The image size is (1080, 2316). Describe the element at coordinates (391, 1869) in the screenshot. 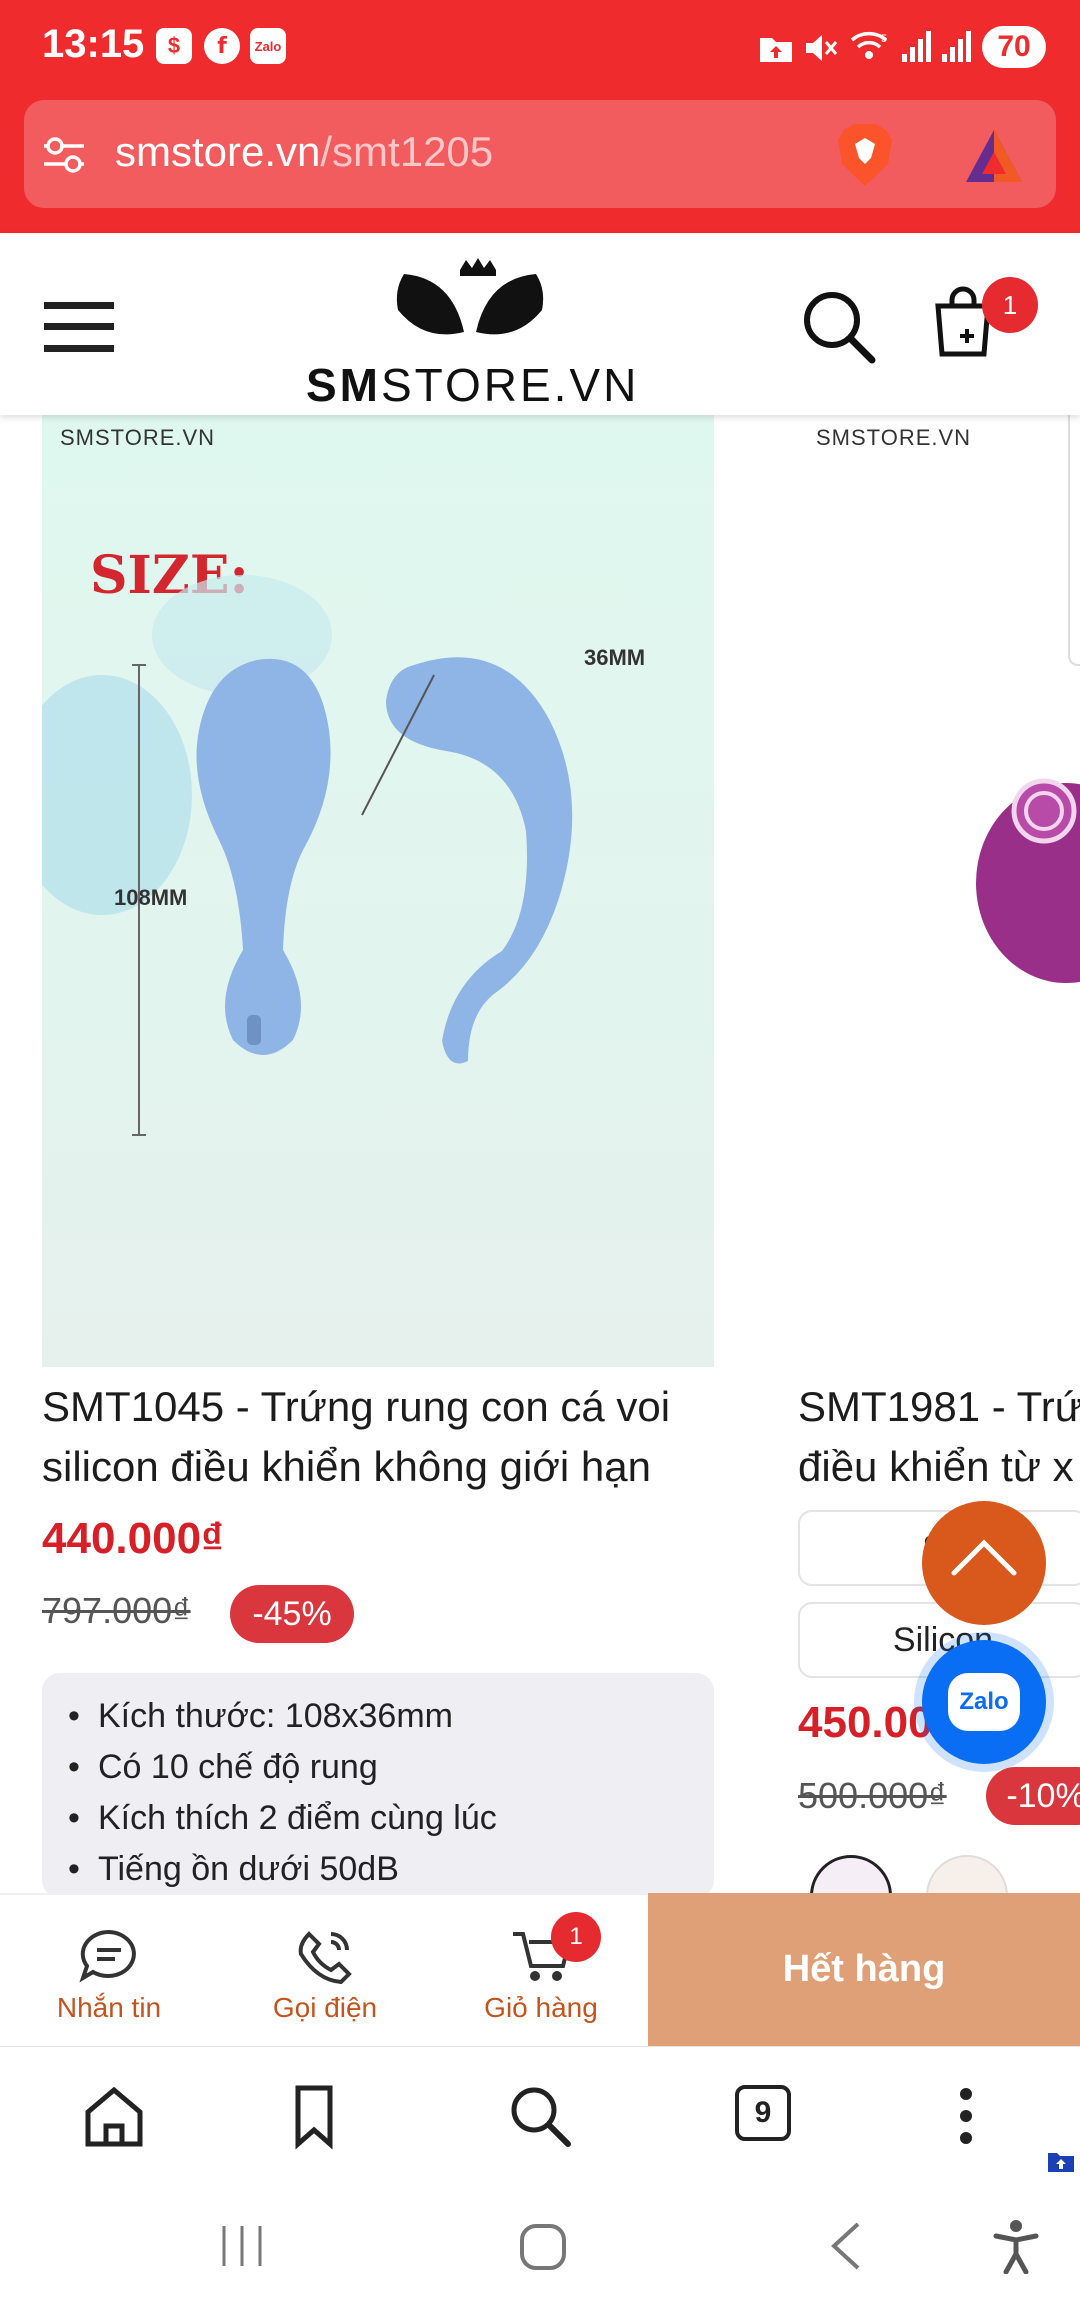

I see `feature-item: Tiếng ồn dưới 50dB` at that location.